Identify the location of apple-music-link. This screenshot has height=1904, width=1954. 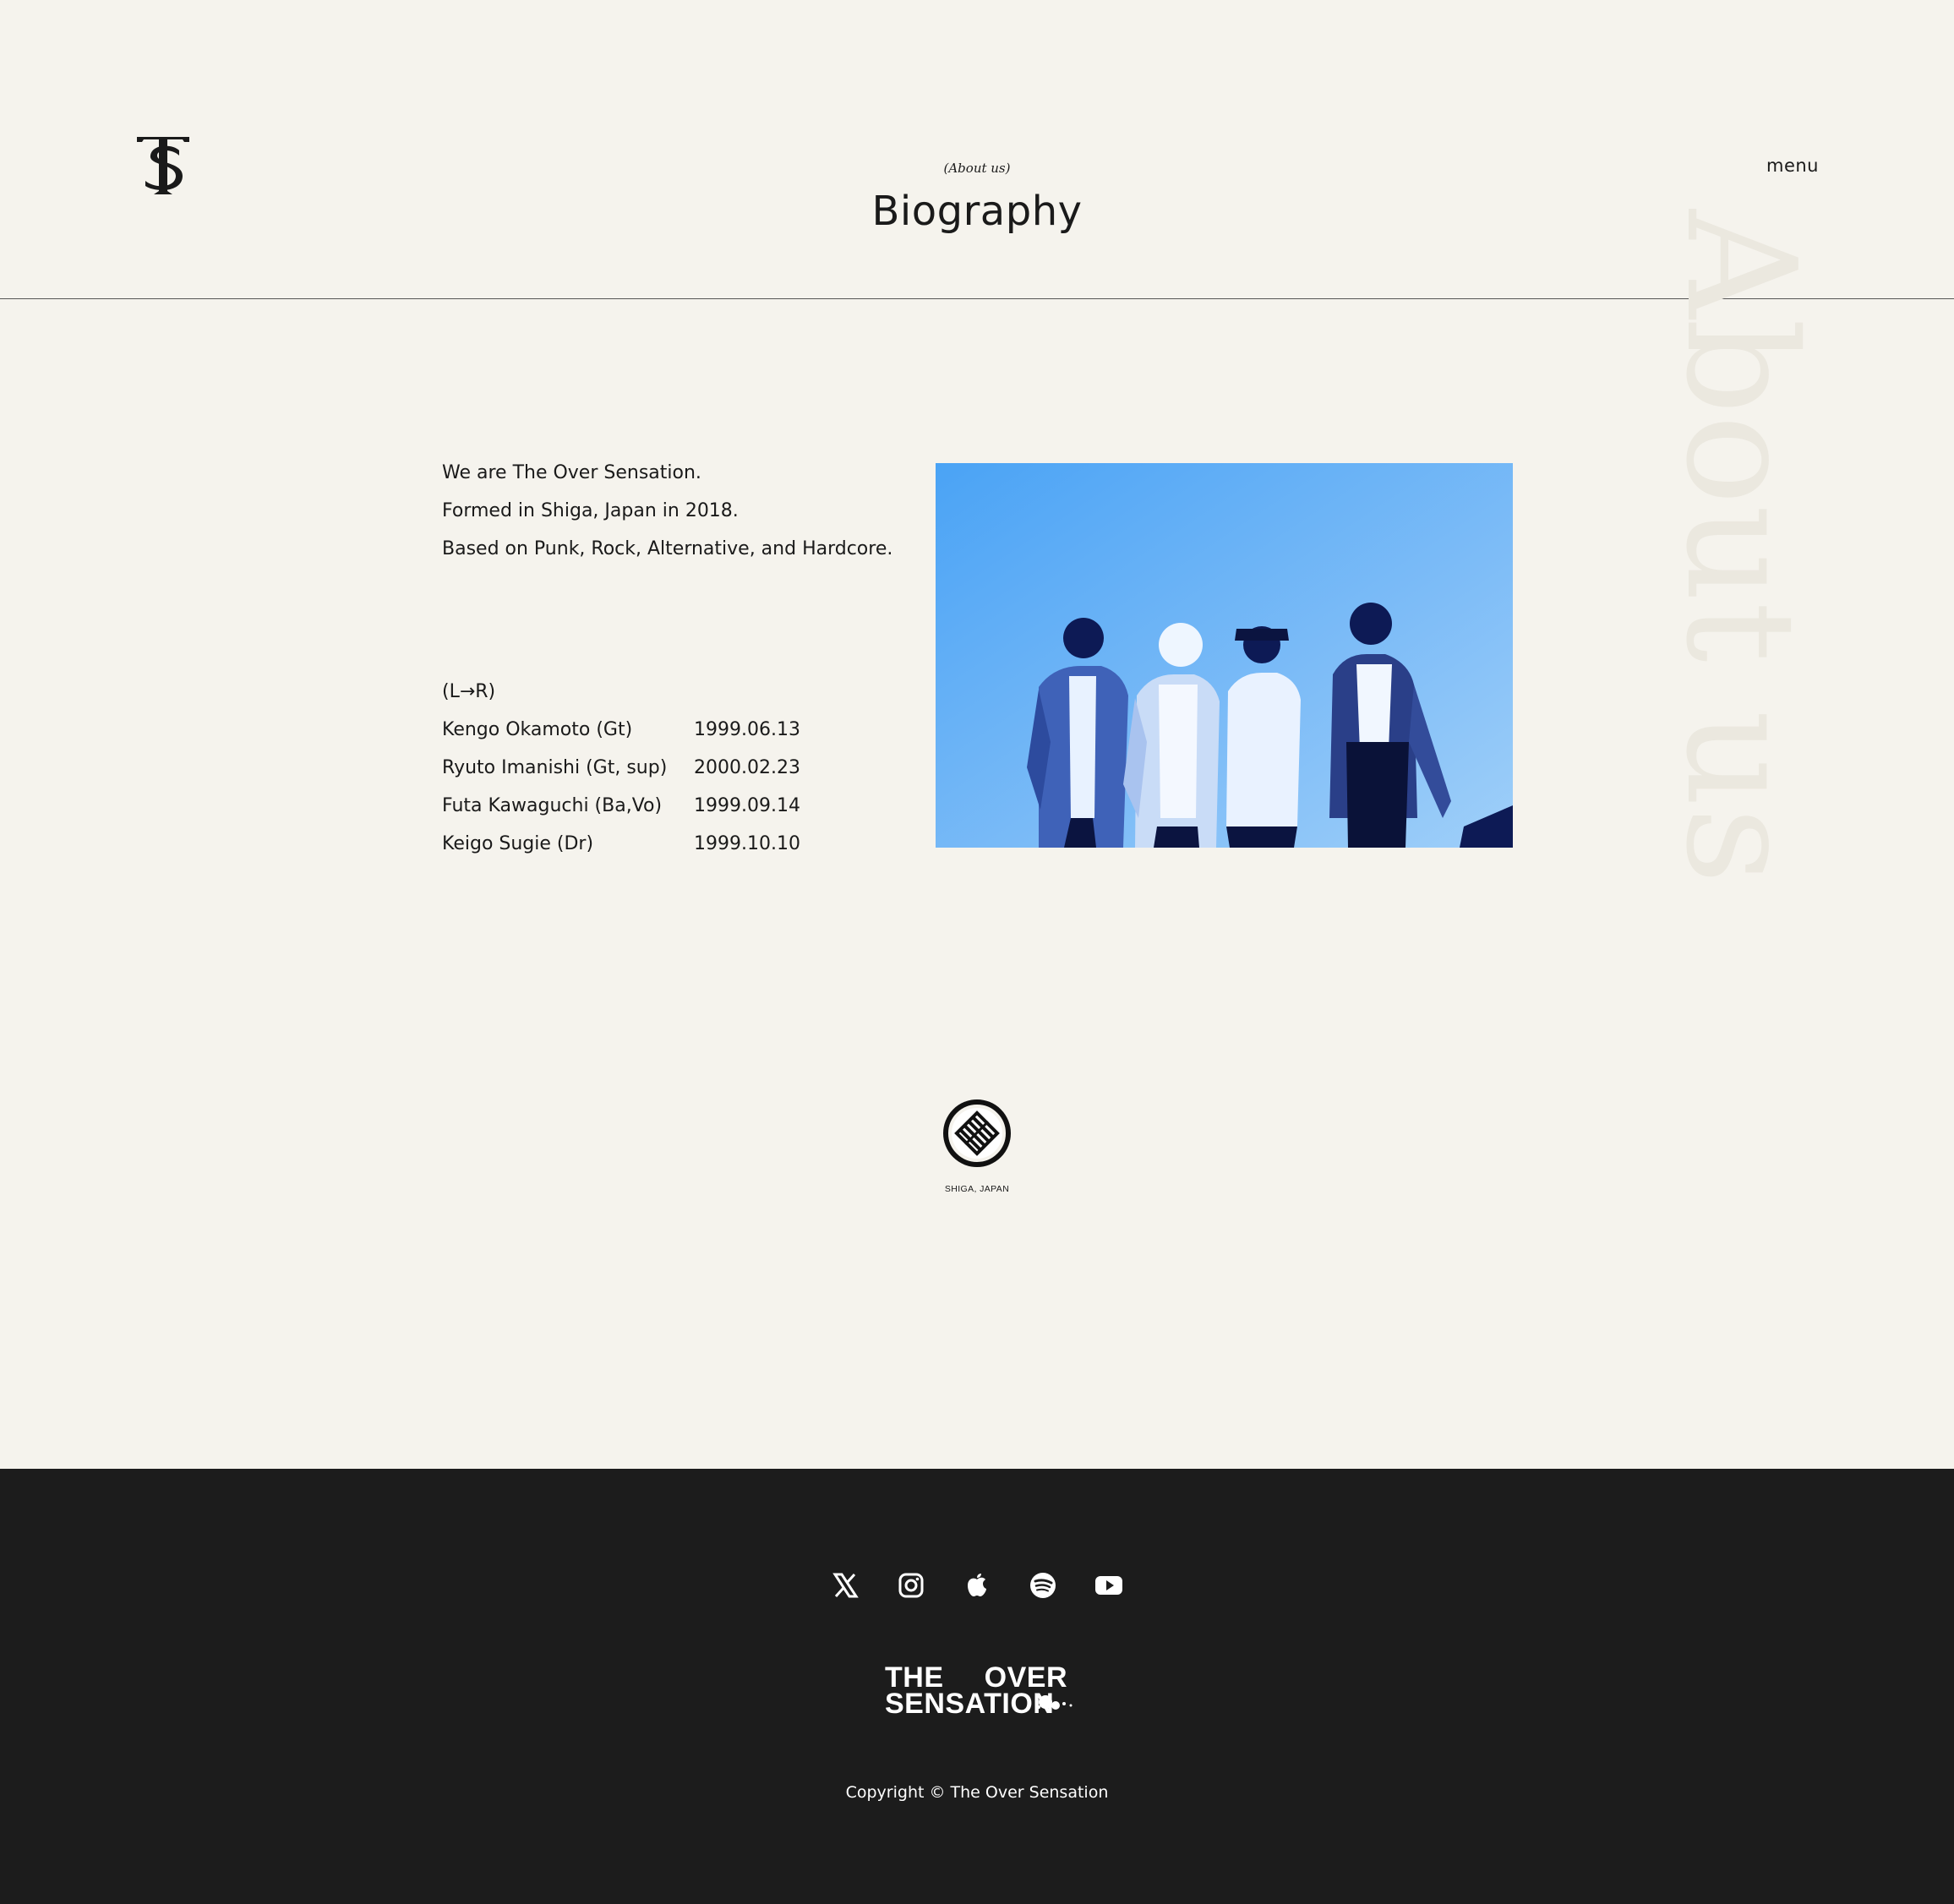
(977, 1585).